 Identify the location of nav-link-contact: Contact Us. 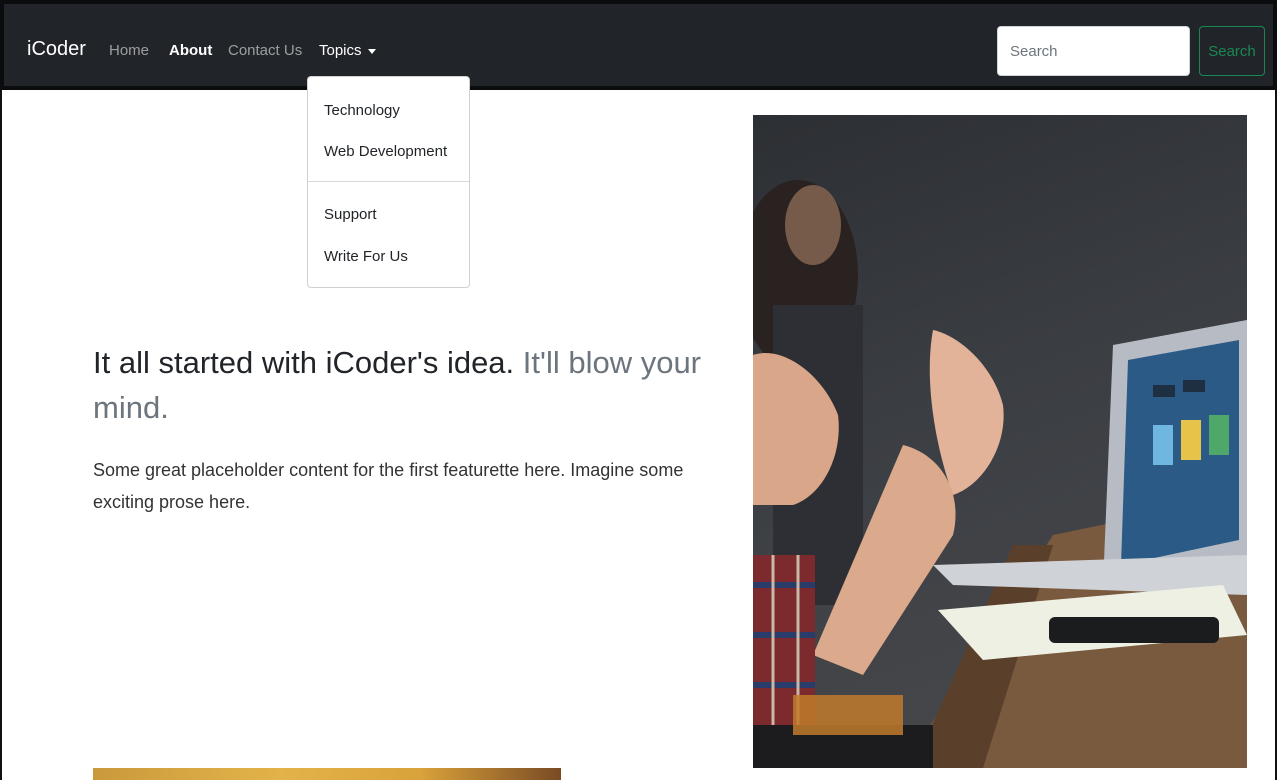
(265, 50).